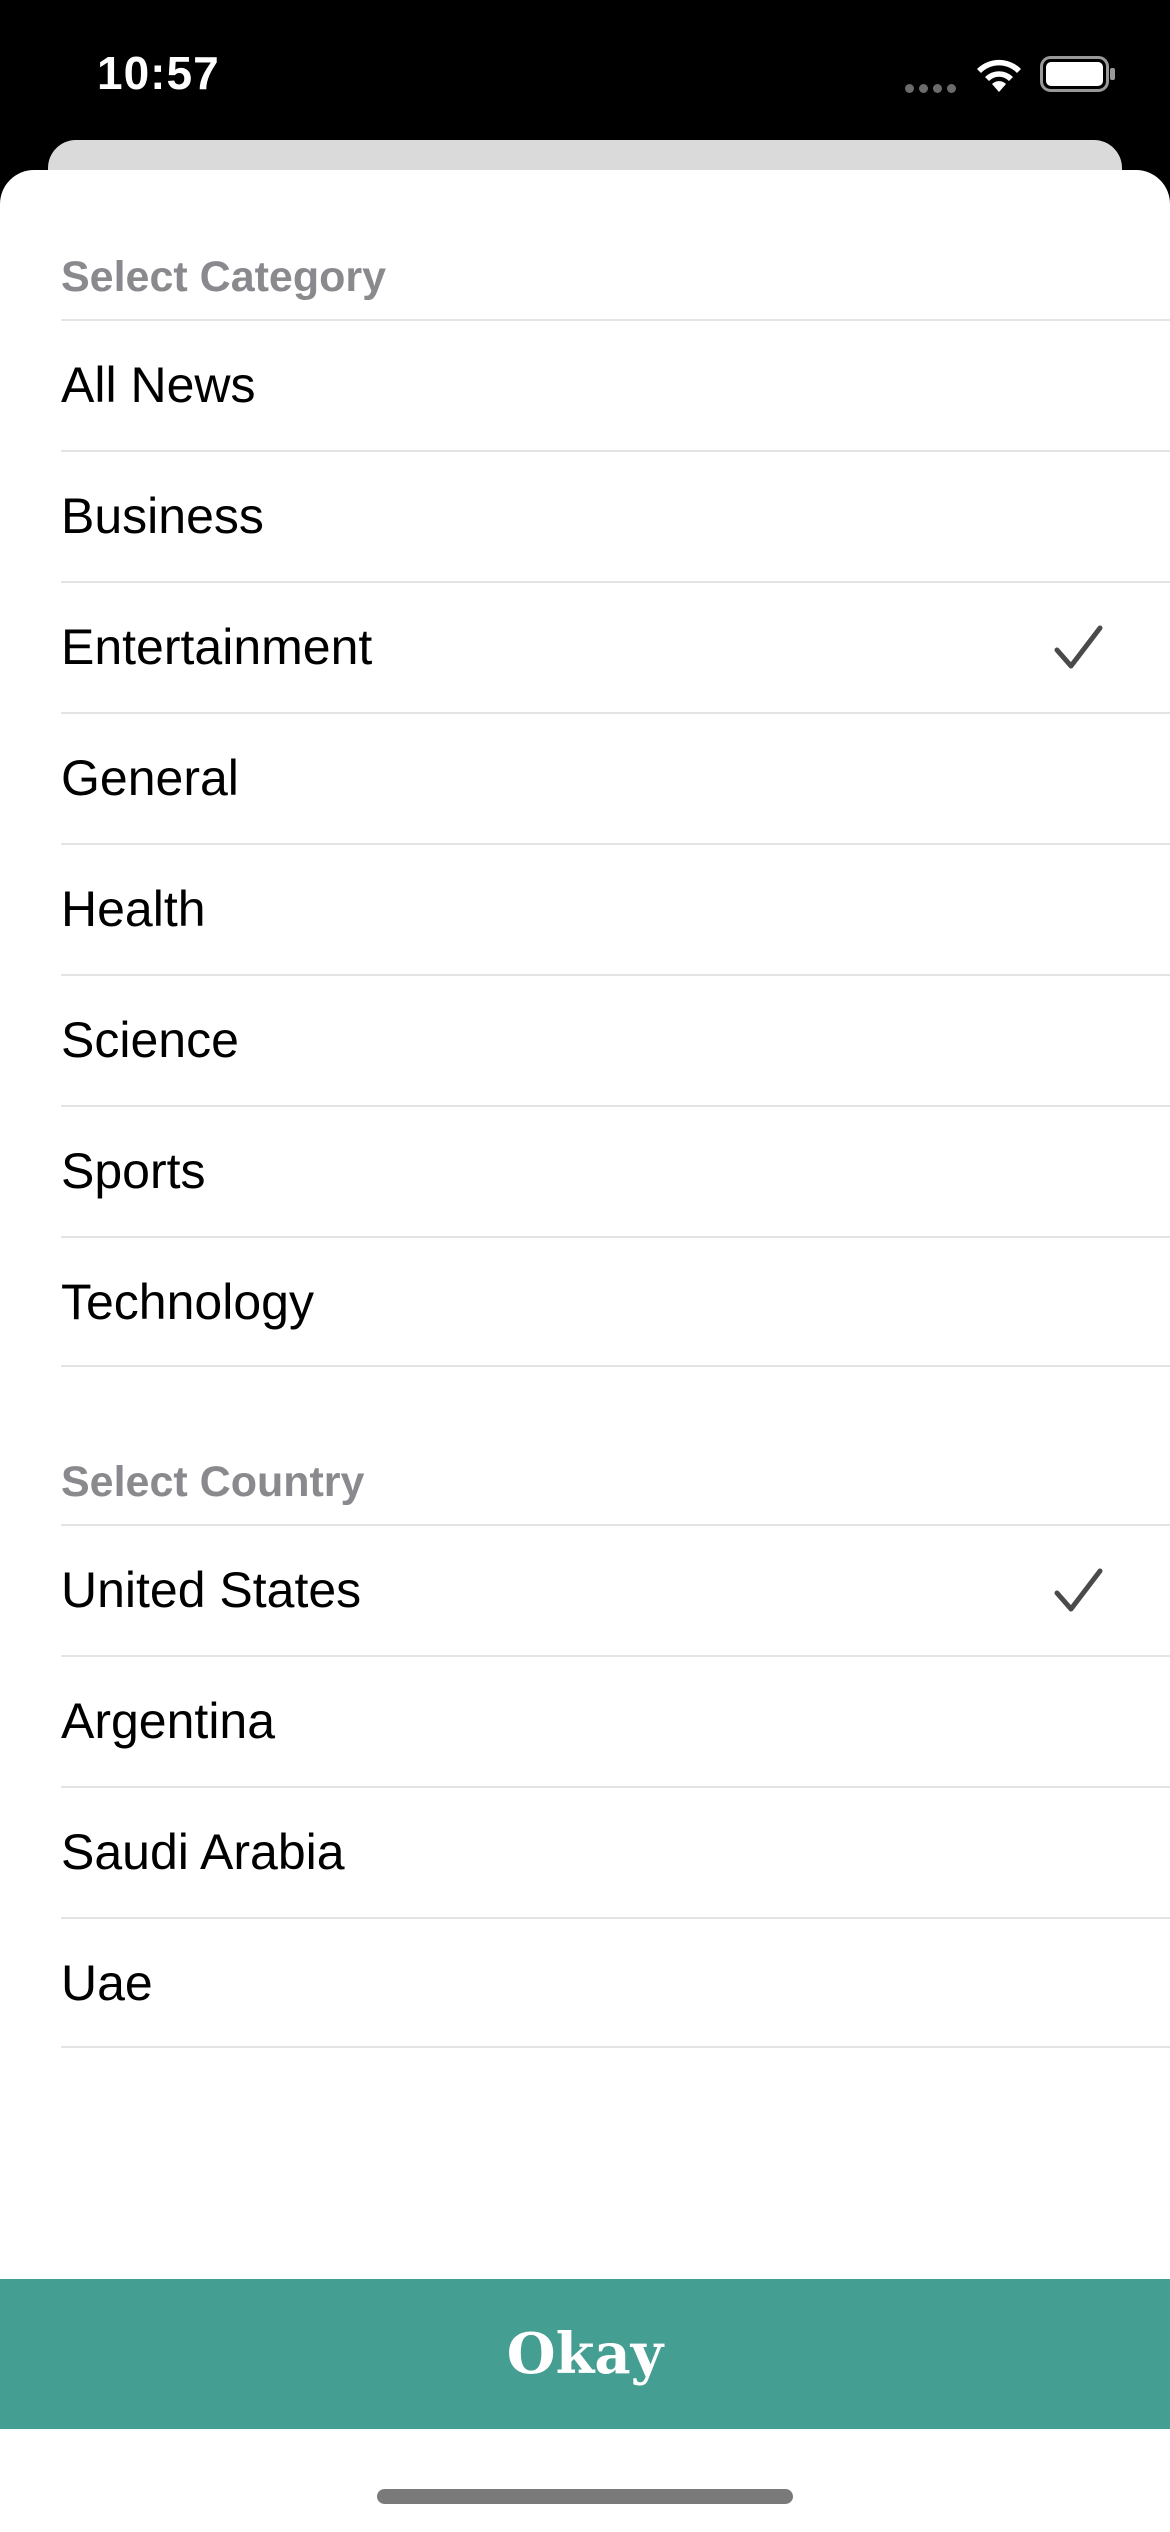  Describe the element at coordinates (615, 515) in the screenshot. I see `category-row-business: Business` at that location.